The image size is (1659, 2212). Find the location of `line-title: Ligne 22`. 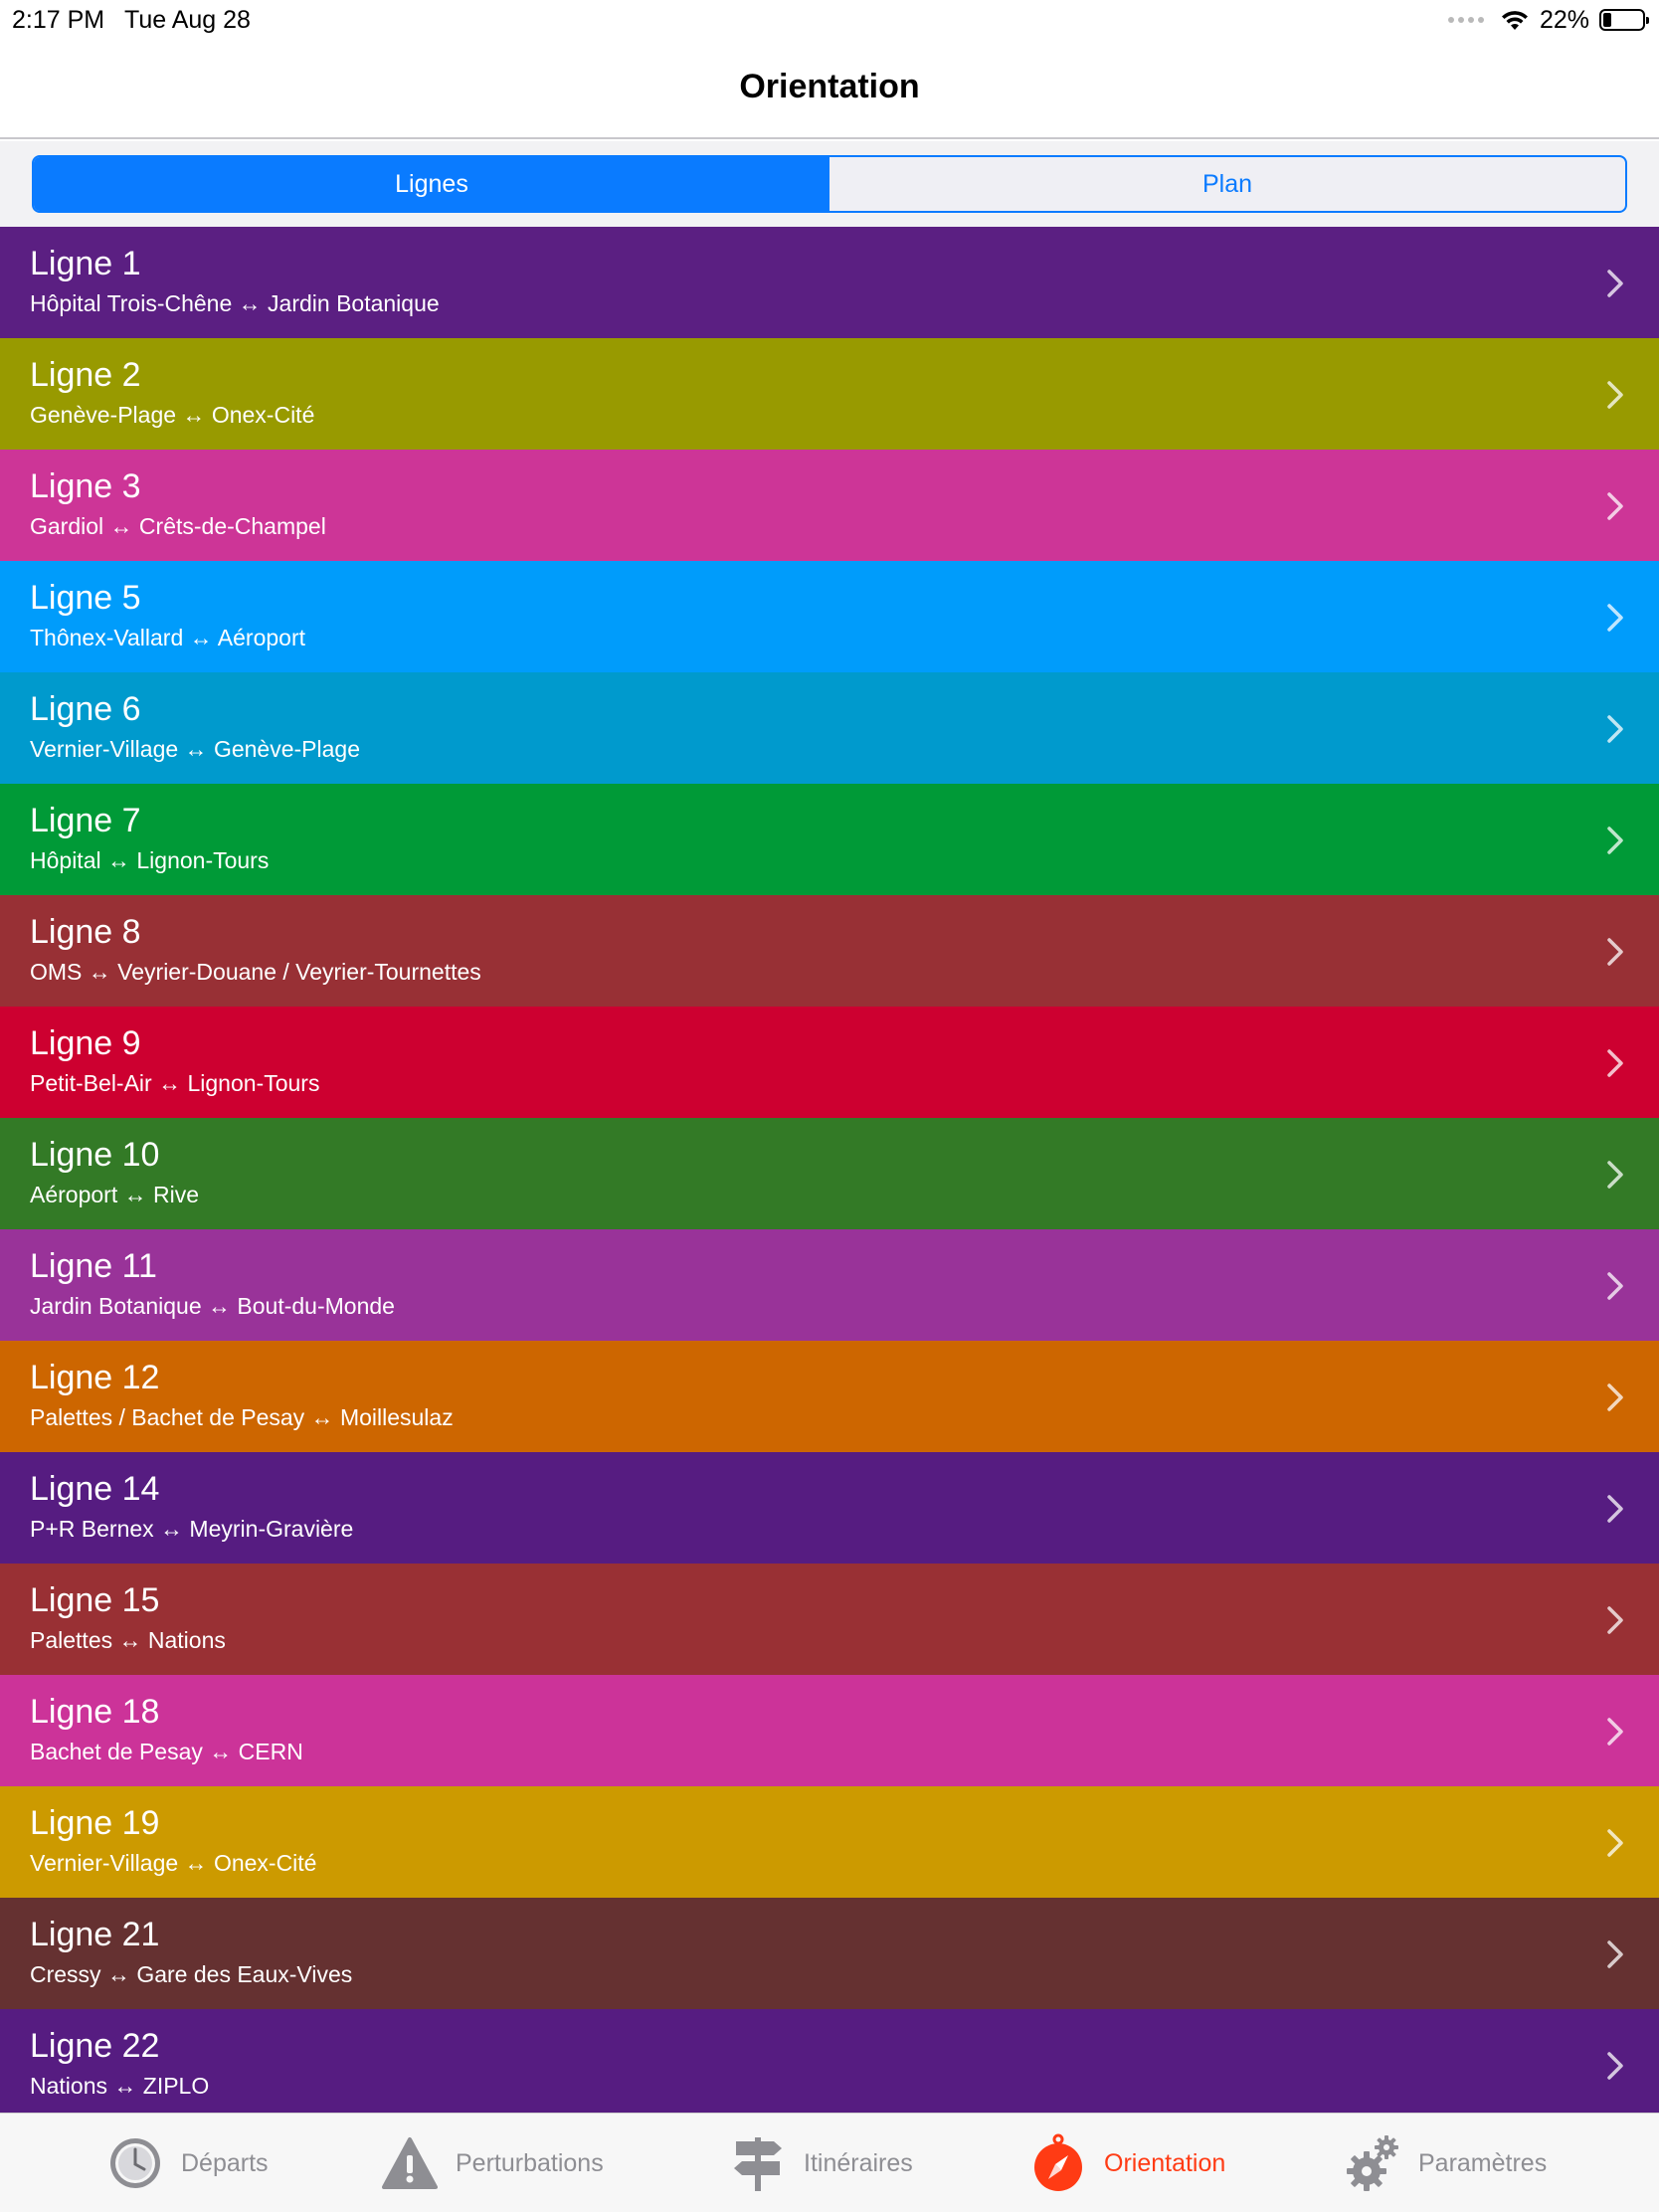

line-title: Ligne 22 is located at coordinates (95, 2046).